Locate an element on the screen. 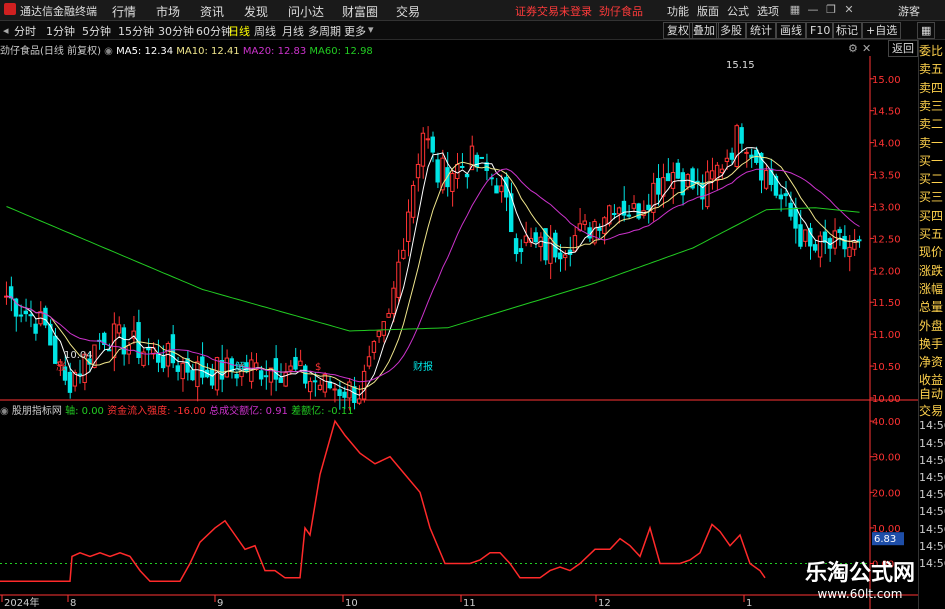 This screenshot has width=945, height=609. guest-label: 游客 is located at coordinates (909, 11).